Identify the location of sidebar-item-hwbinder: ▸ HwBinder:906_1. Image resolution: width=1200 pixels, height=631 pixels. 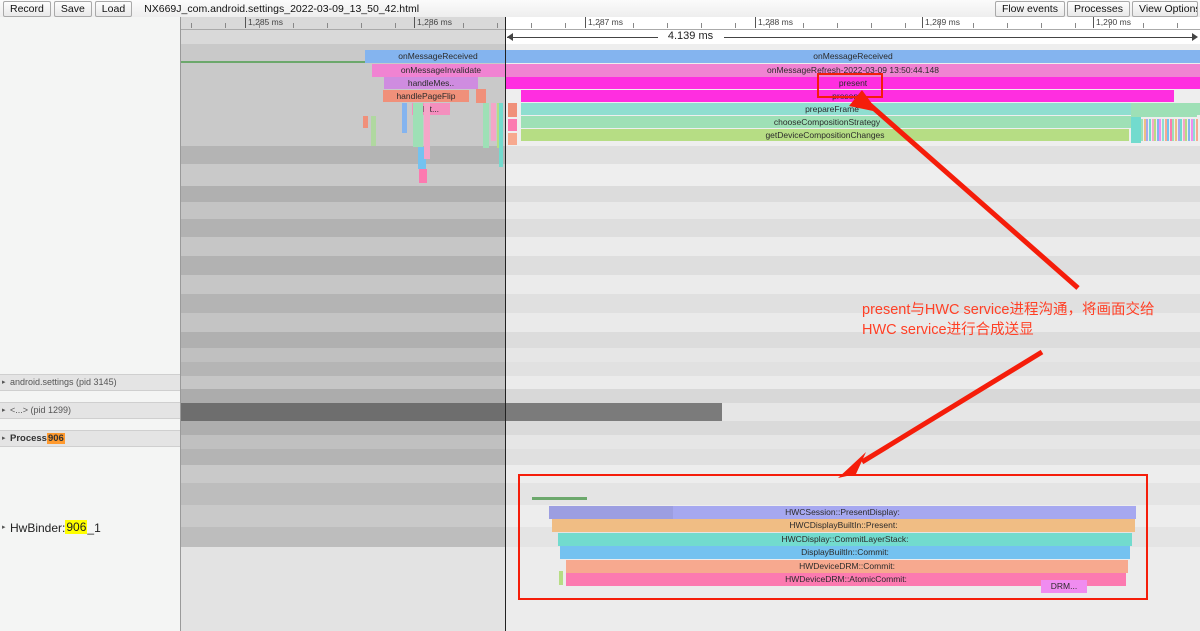
(90, 527).